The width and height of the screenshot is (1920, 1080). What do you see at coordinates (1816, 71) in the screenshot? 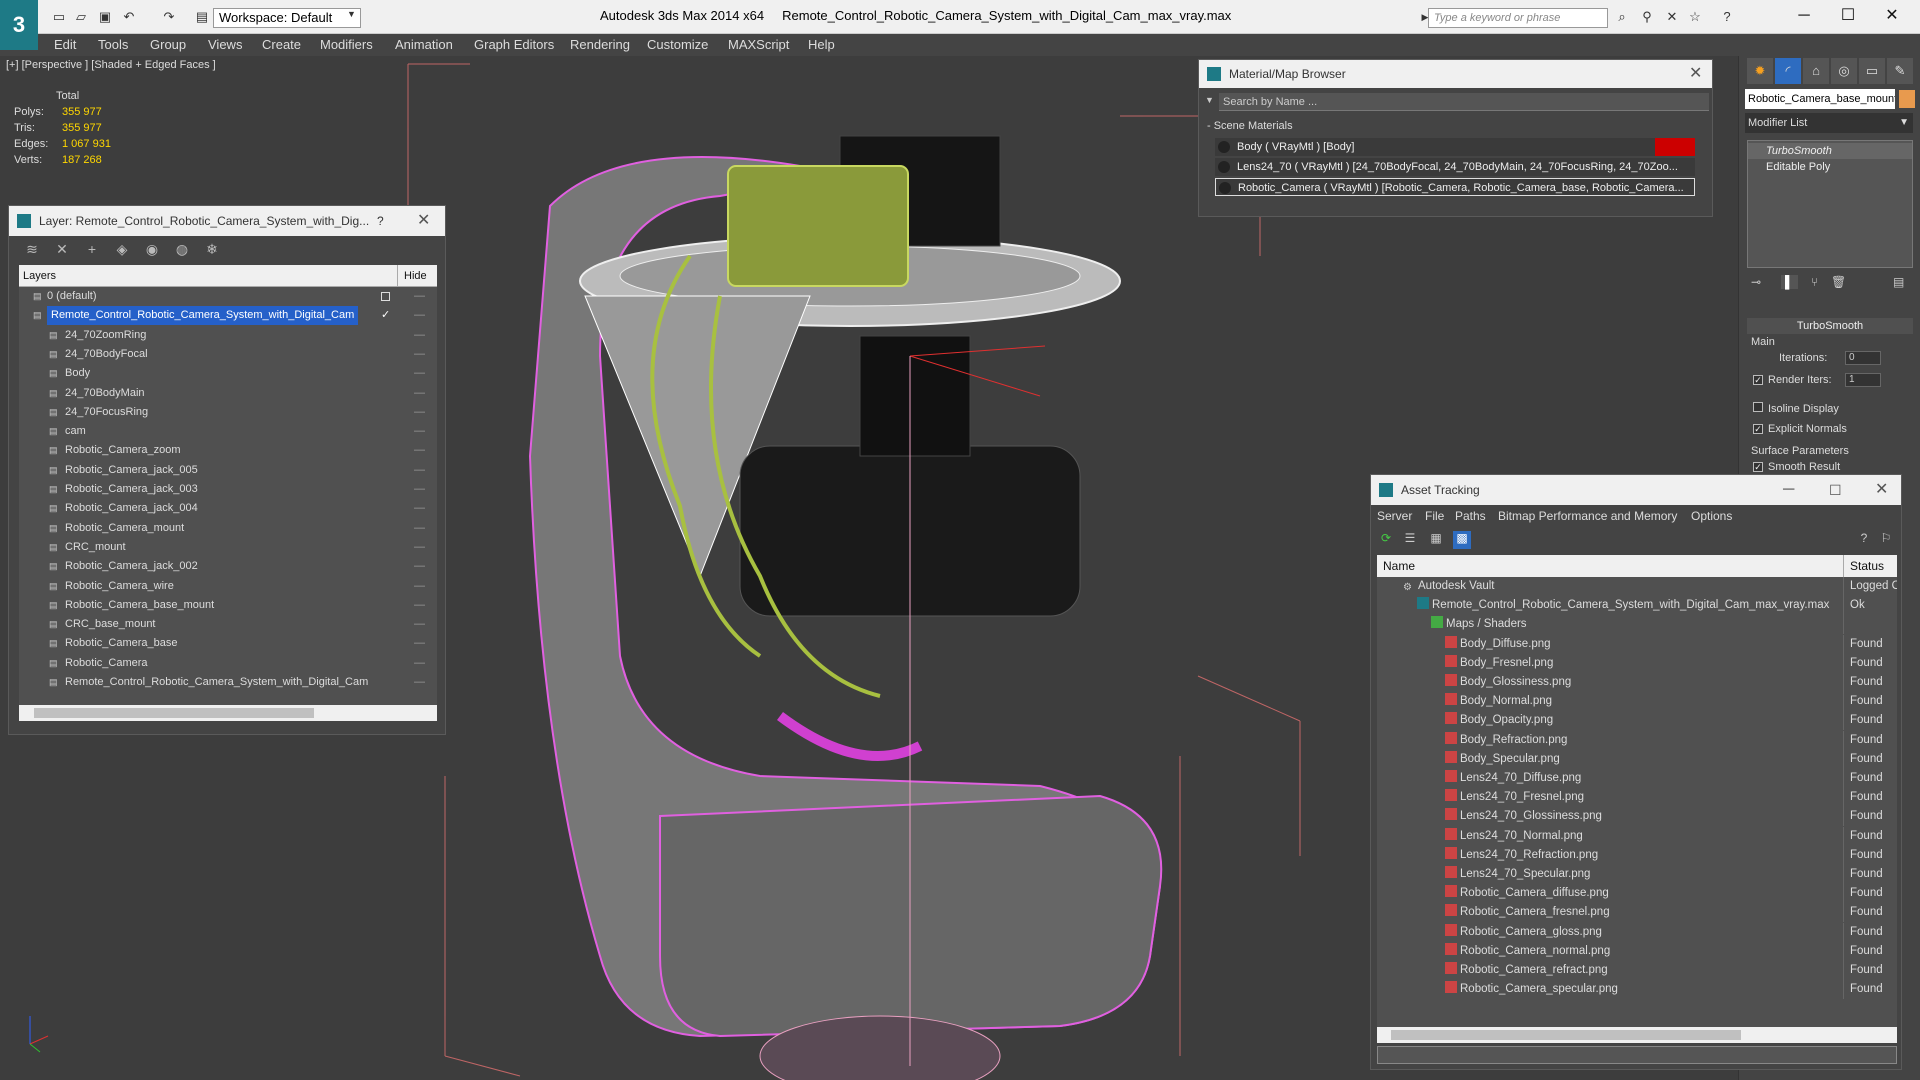
I see `hierarchy-tab-icon: ⌂` at bounding box center [1816, 71].